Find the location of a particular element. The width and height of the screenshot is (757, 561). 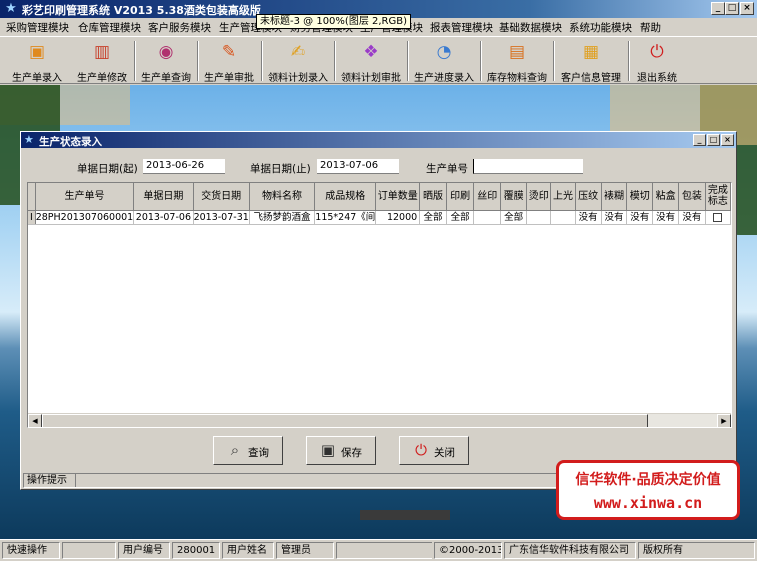

progress-icon: ◔ is located at coordinates (444, 52).